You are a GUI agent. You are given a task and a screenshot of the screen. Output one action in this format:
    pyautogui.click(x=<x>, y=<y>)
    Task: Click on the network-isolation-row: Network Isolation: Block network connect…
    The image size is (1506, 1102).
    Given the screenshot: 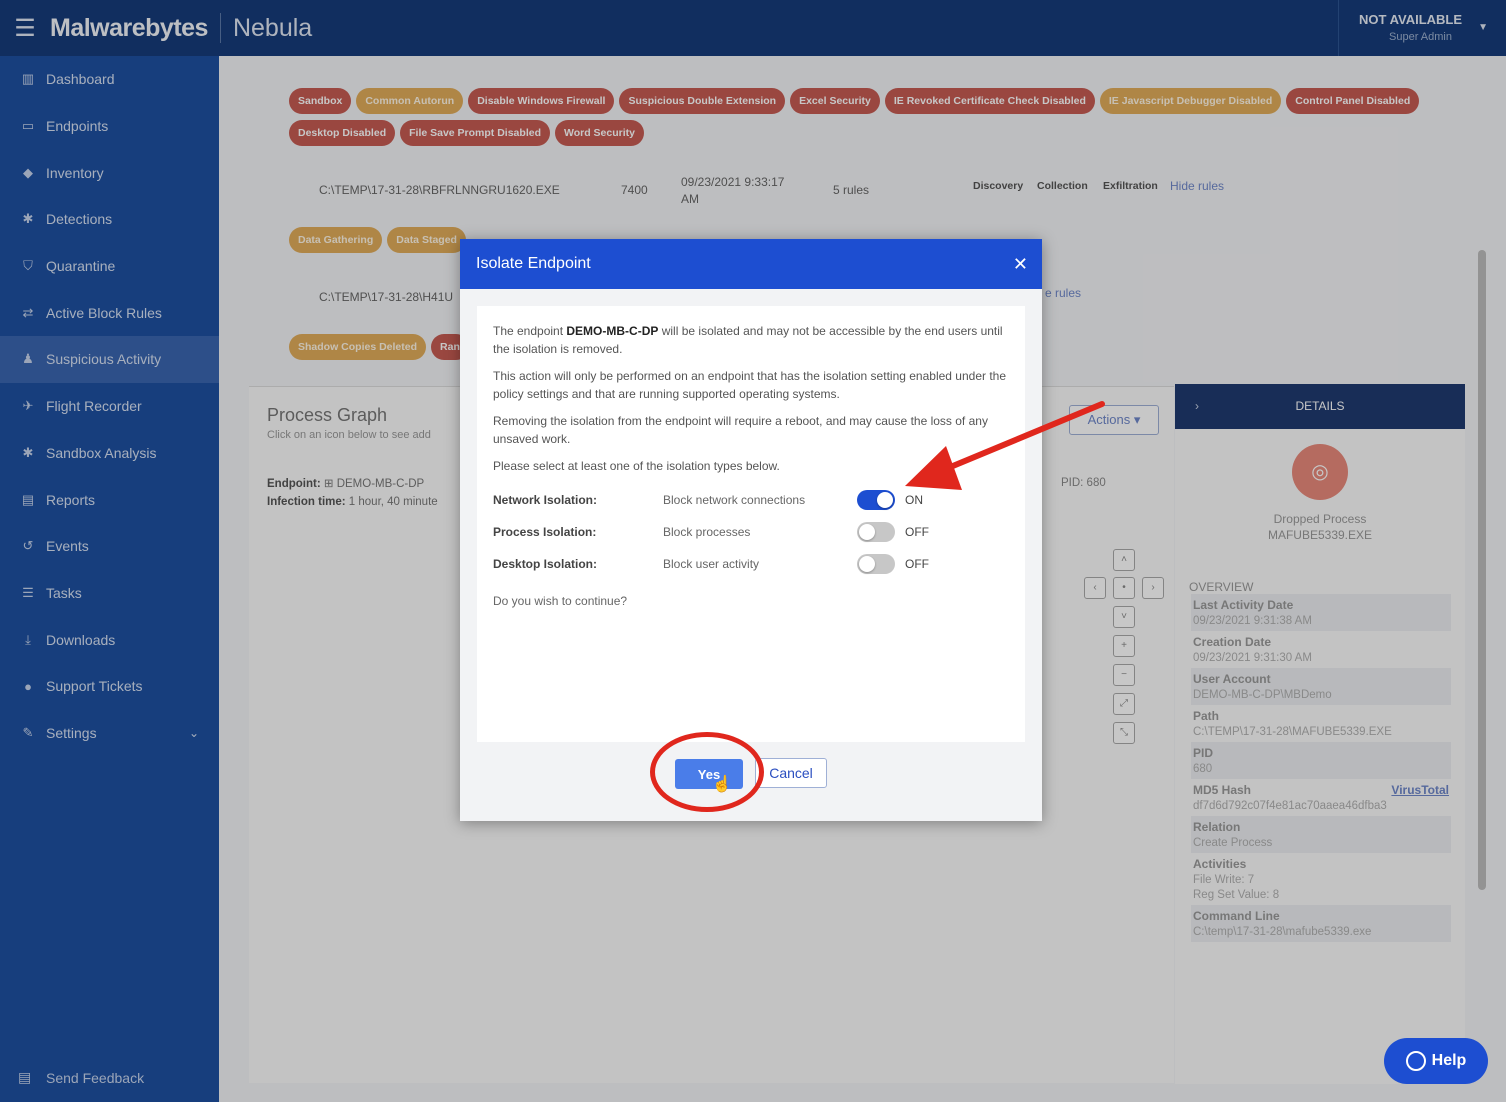 What is the action you would take?
    pyautogui.click(x=751, y=500)
    